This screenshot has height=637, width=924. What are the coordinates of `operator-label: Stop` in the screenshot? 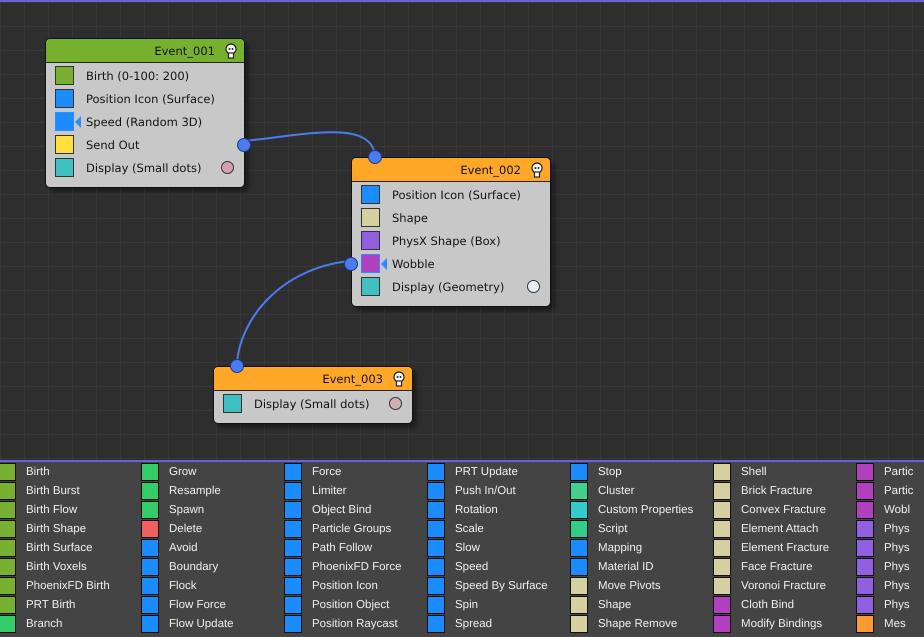 It's located at (610, 472).